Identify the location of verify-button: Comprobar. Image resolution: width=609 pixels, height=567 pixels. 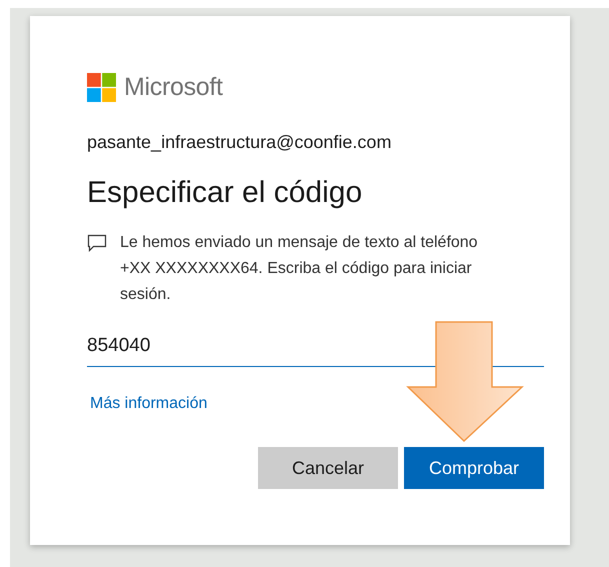
(474, 468).